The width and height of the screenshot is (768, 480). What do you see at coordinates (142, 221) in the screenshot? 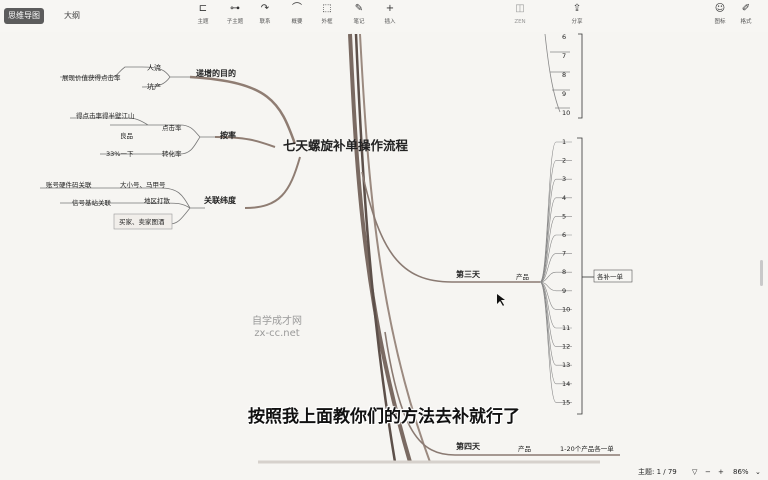
I see `relation-c: 买家、卖家图酒` at bounding box center [142, 221].